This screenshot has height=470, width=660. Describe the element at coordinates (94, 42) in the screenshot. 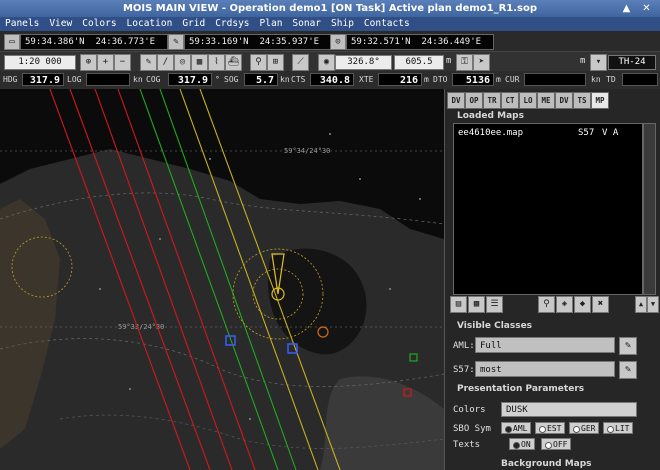

I see `cursor-position: 59:34.386'N 24:36.773'E` at that location.